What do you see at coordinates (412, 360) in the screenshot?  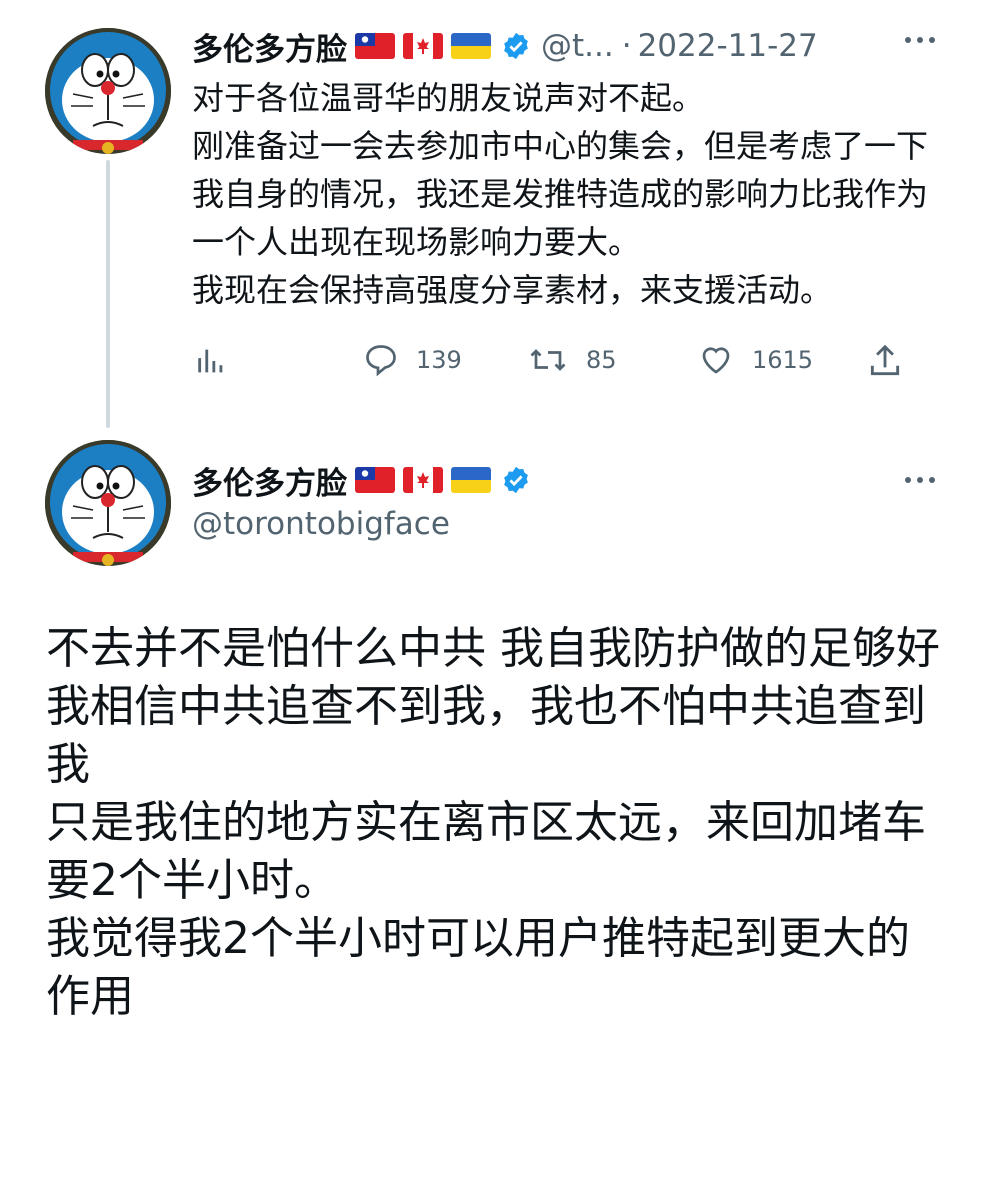 I see `reply-button: 139` at bounding box center [412, 360].